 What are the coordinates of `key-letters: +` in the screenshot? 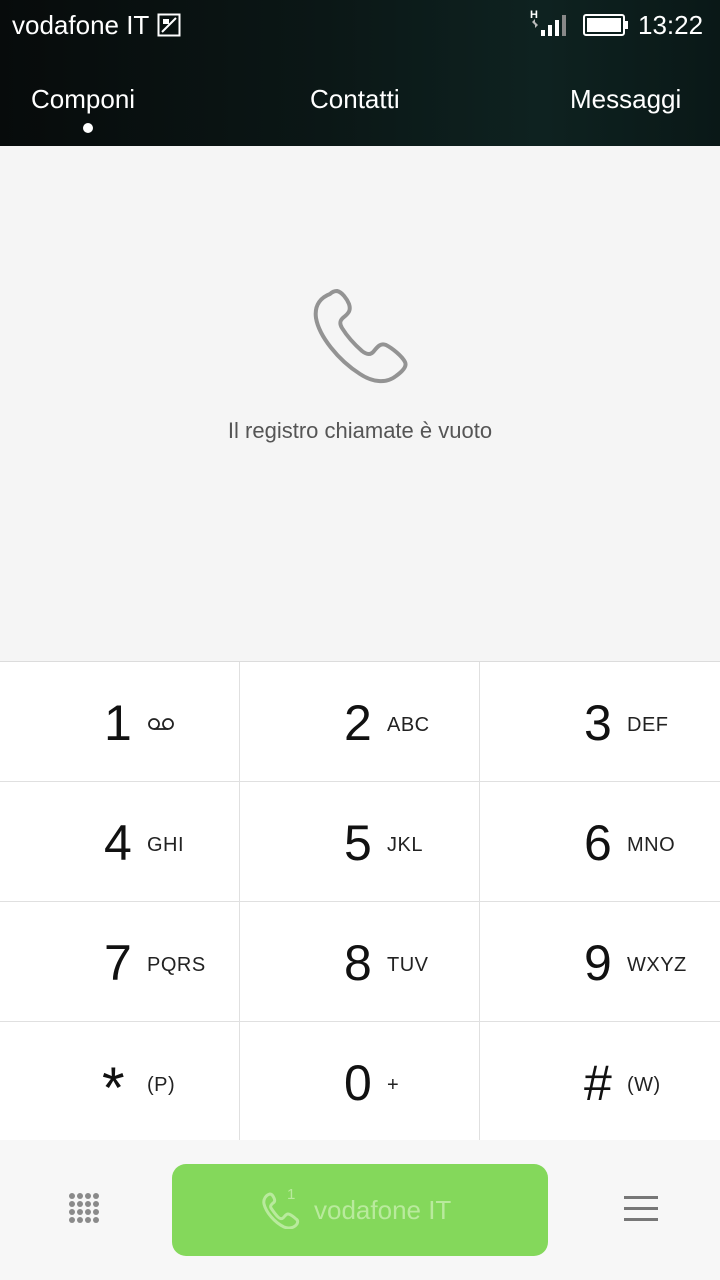 It's located at (393, 1085).